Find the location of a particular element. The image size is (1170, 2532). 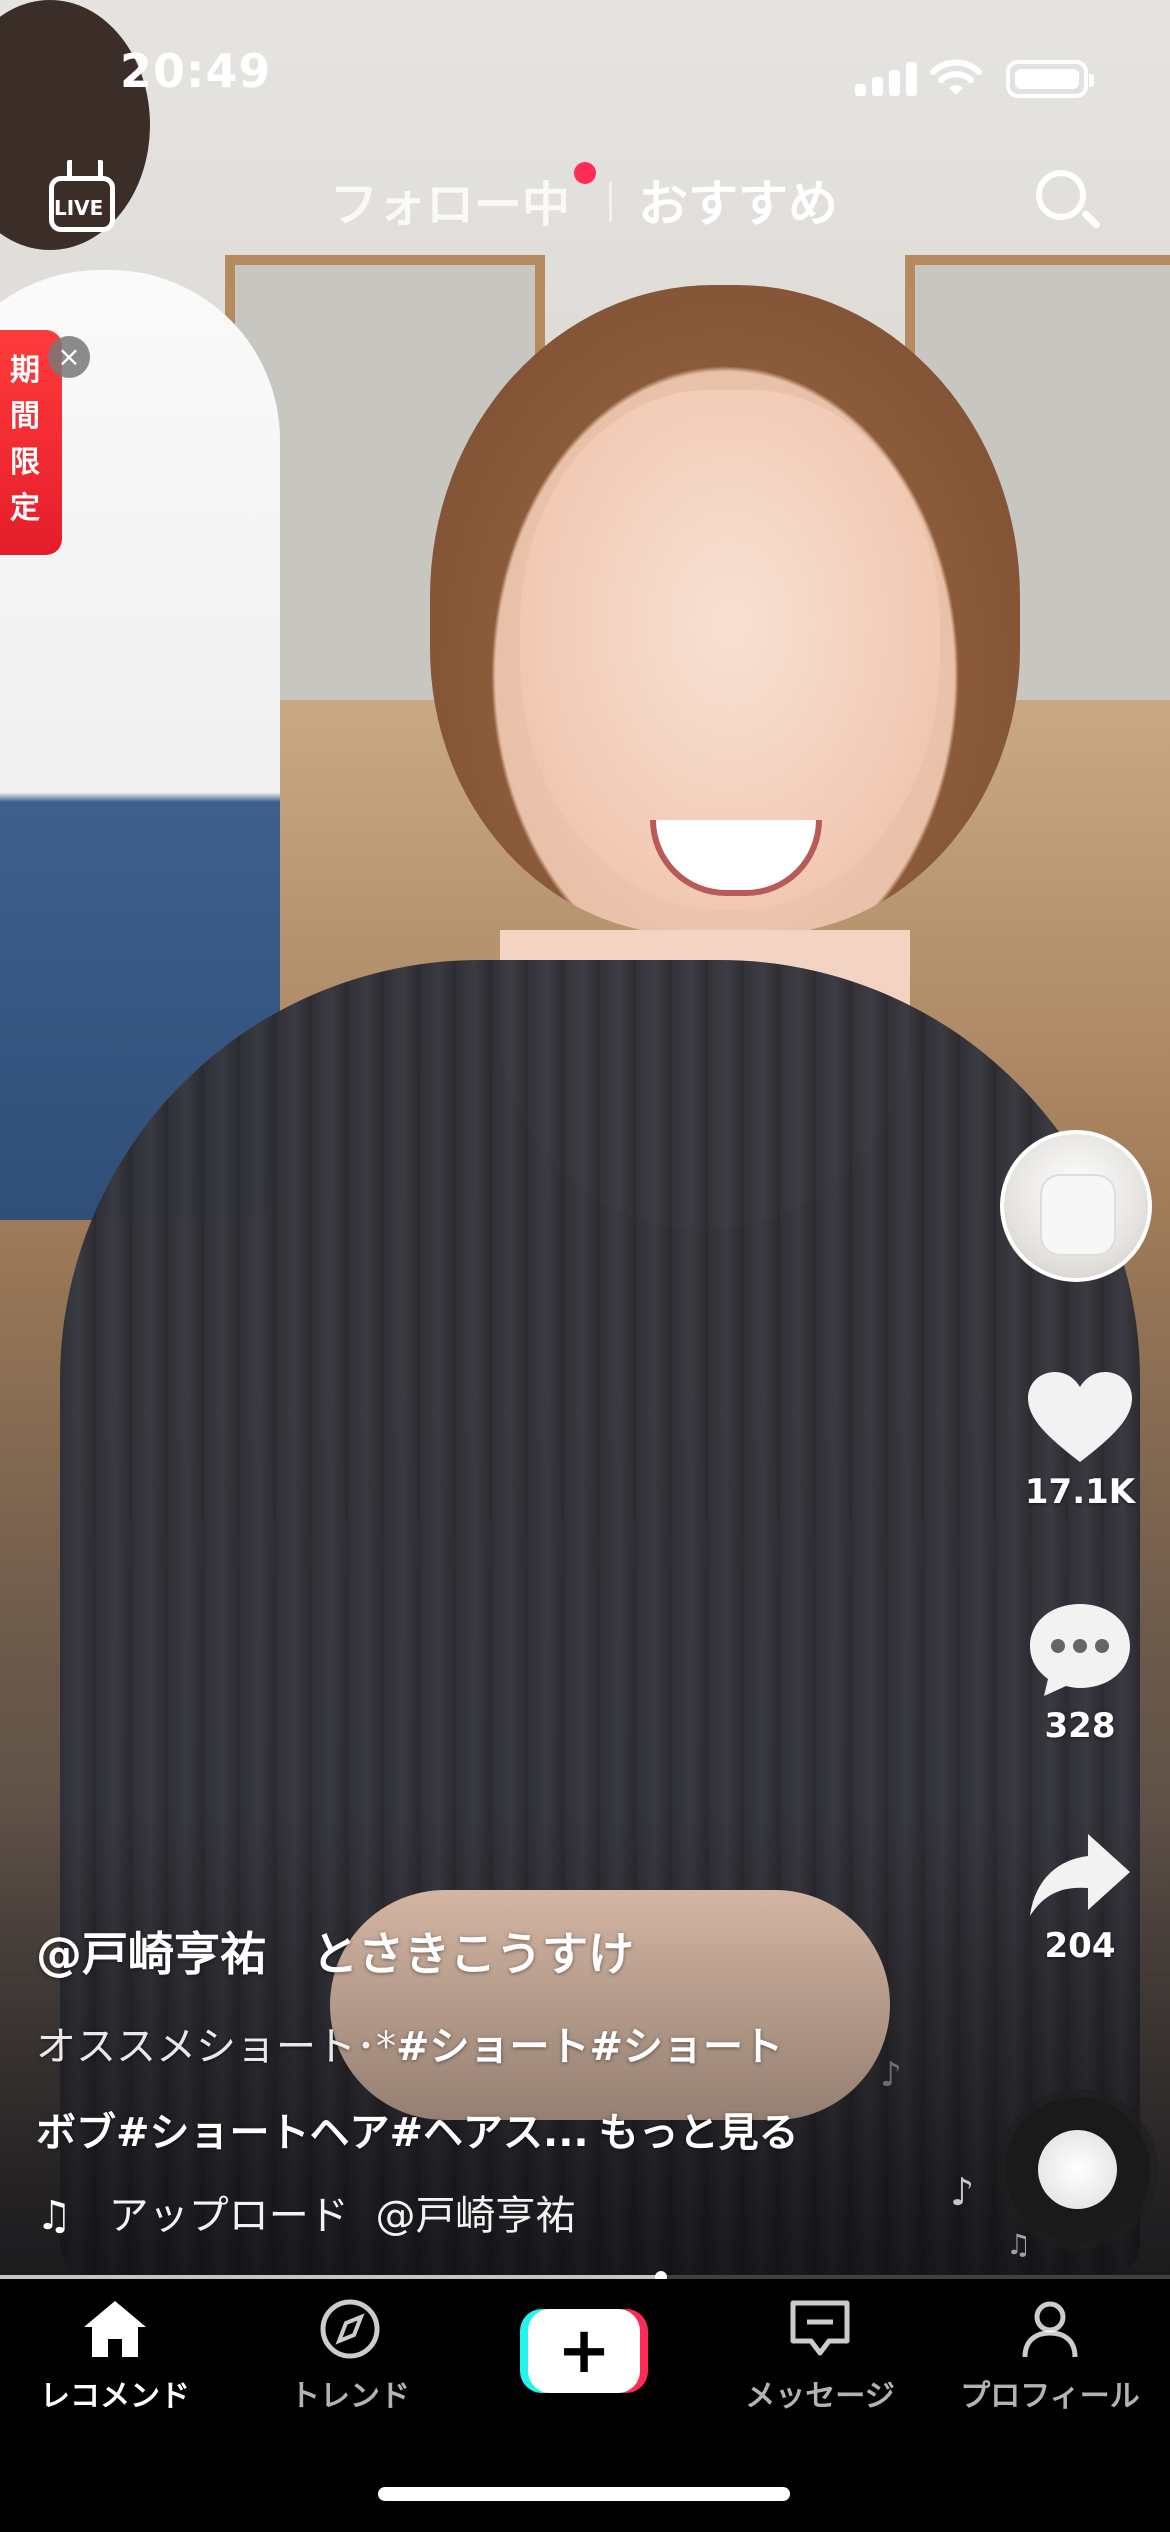

following-notification-dot is located at coordinates (585, 173).